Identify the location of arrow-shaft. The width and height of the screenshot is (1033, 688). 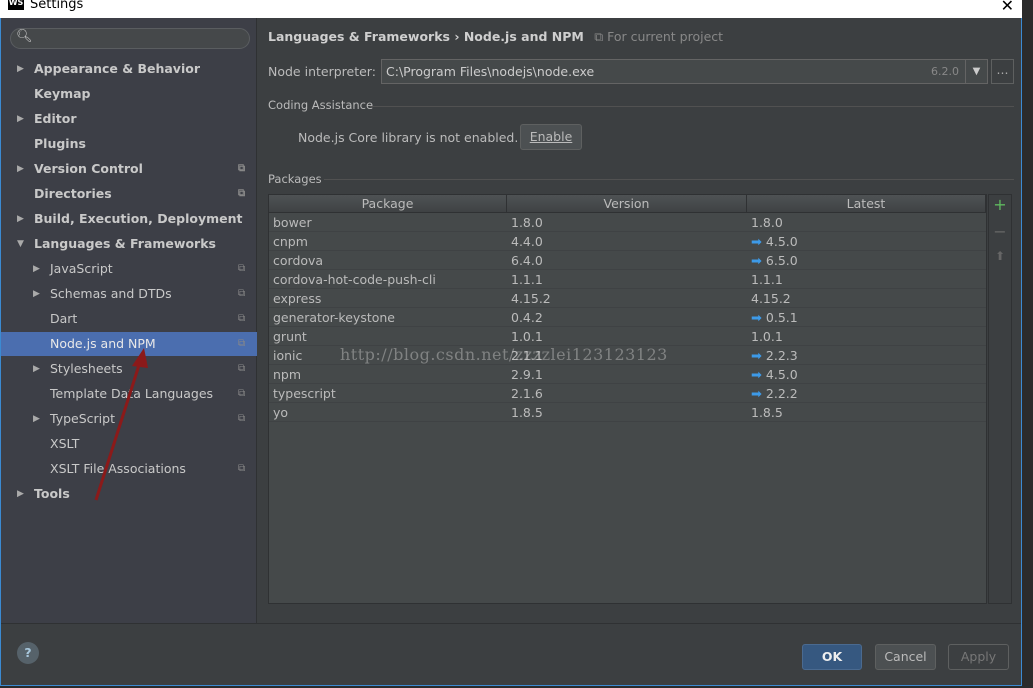
(118, 431).